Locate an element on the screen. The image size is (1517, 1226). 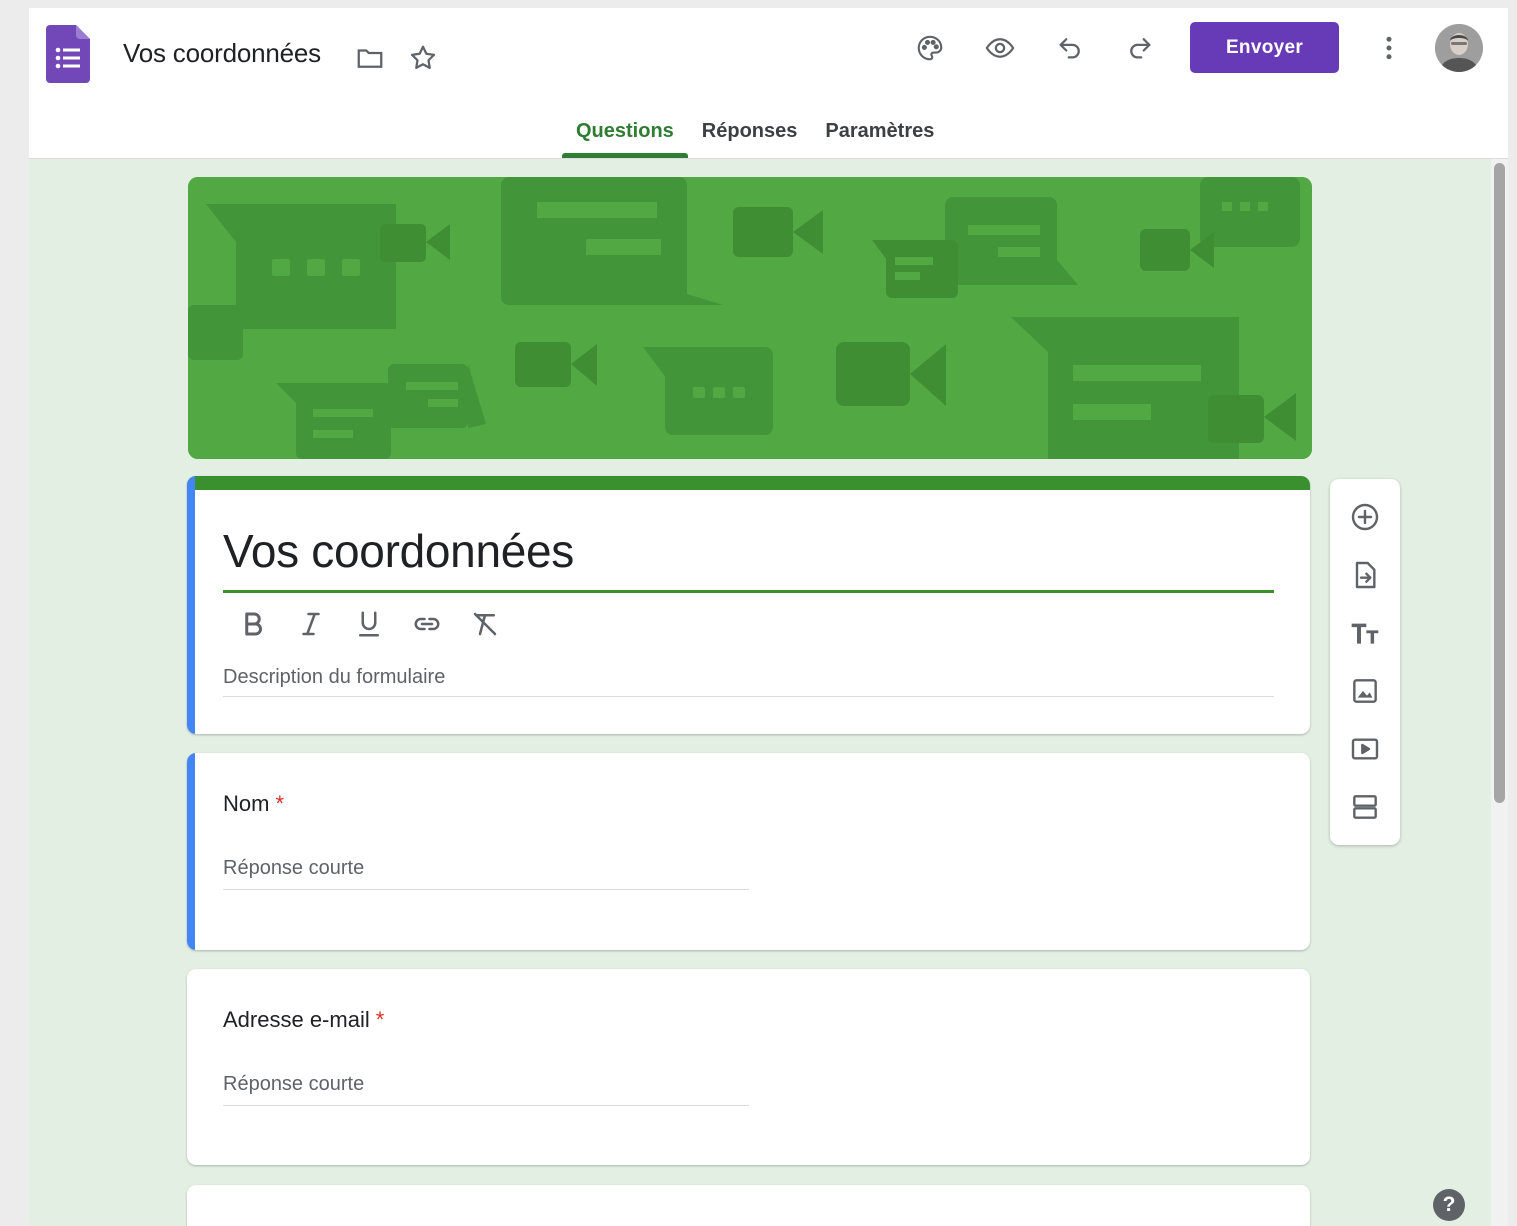
question-title: Nom * is located at coordinates (253, 804).